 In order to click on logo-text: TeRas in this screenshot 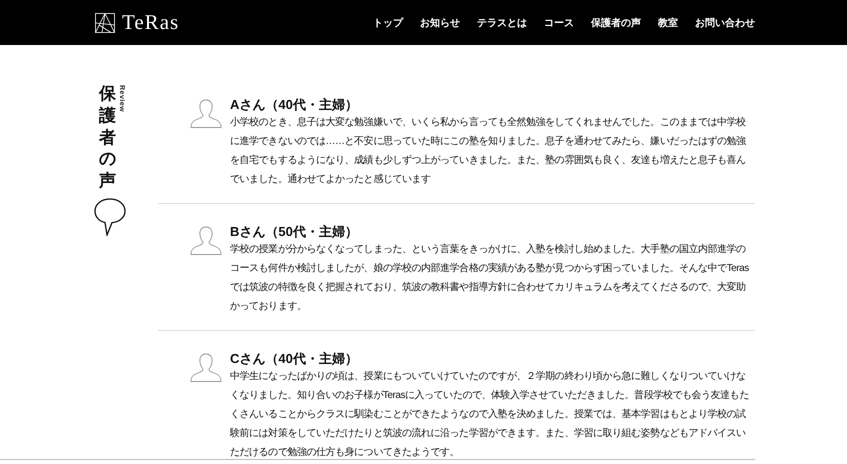, I will do `click(151, 22)`.